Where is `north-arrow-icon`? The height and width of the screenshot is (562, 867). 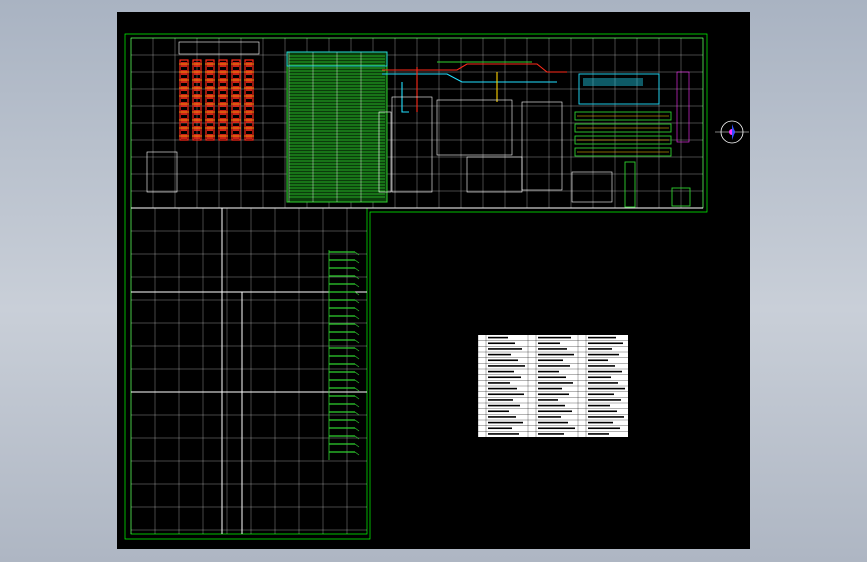 north-arrow-icon is located at coordinates (732, 132).